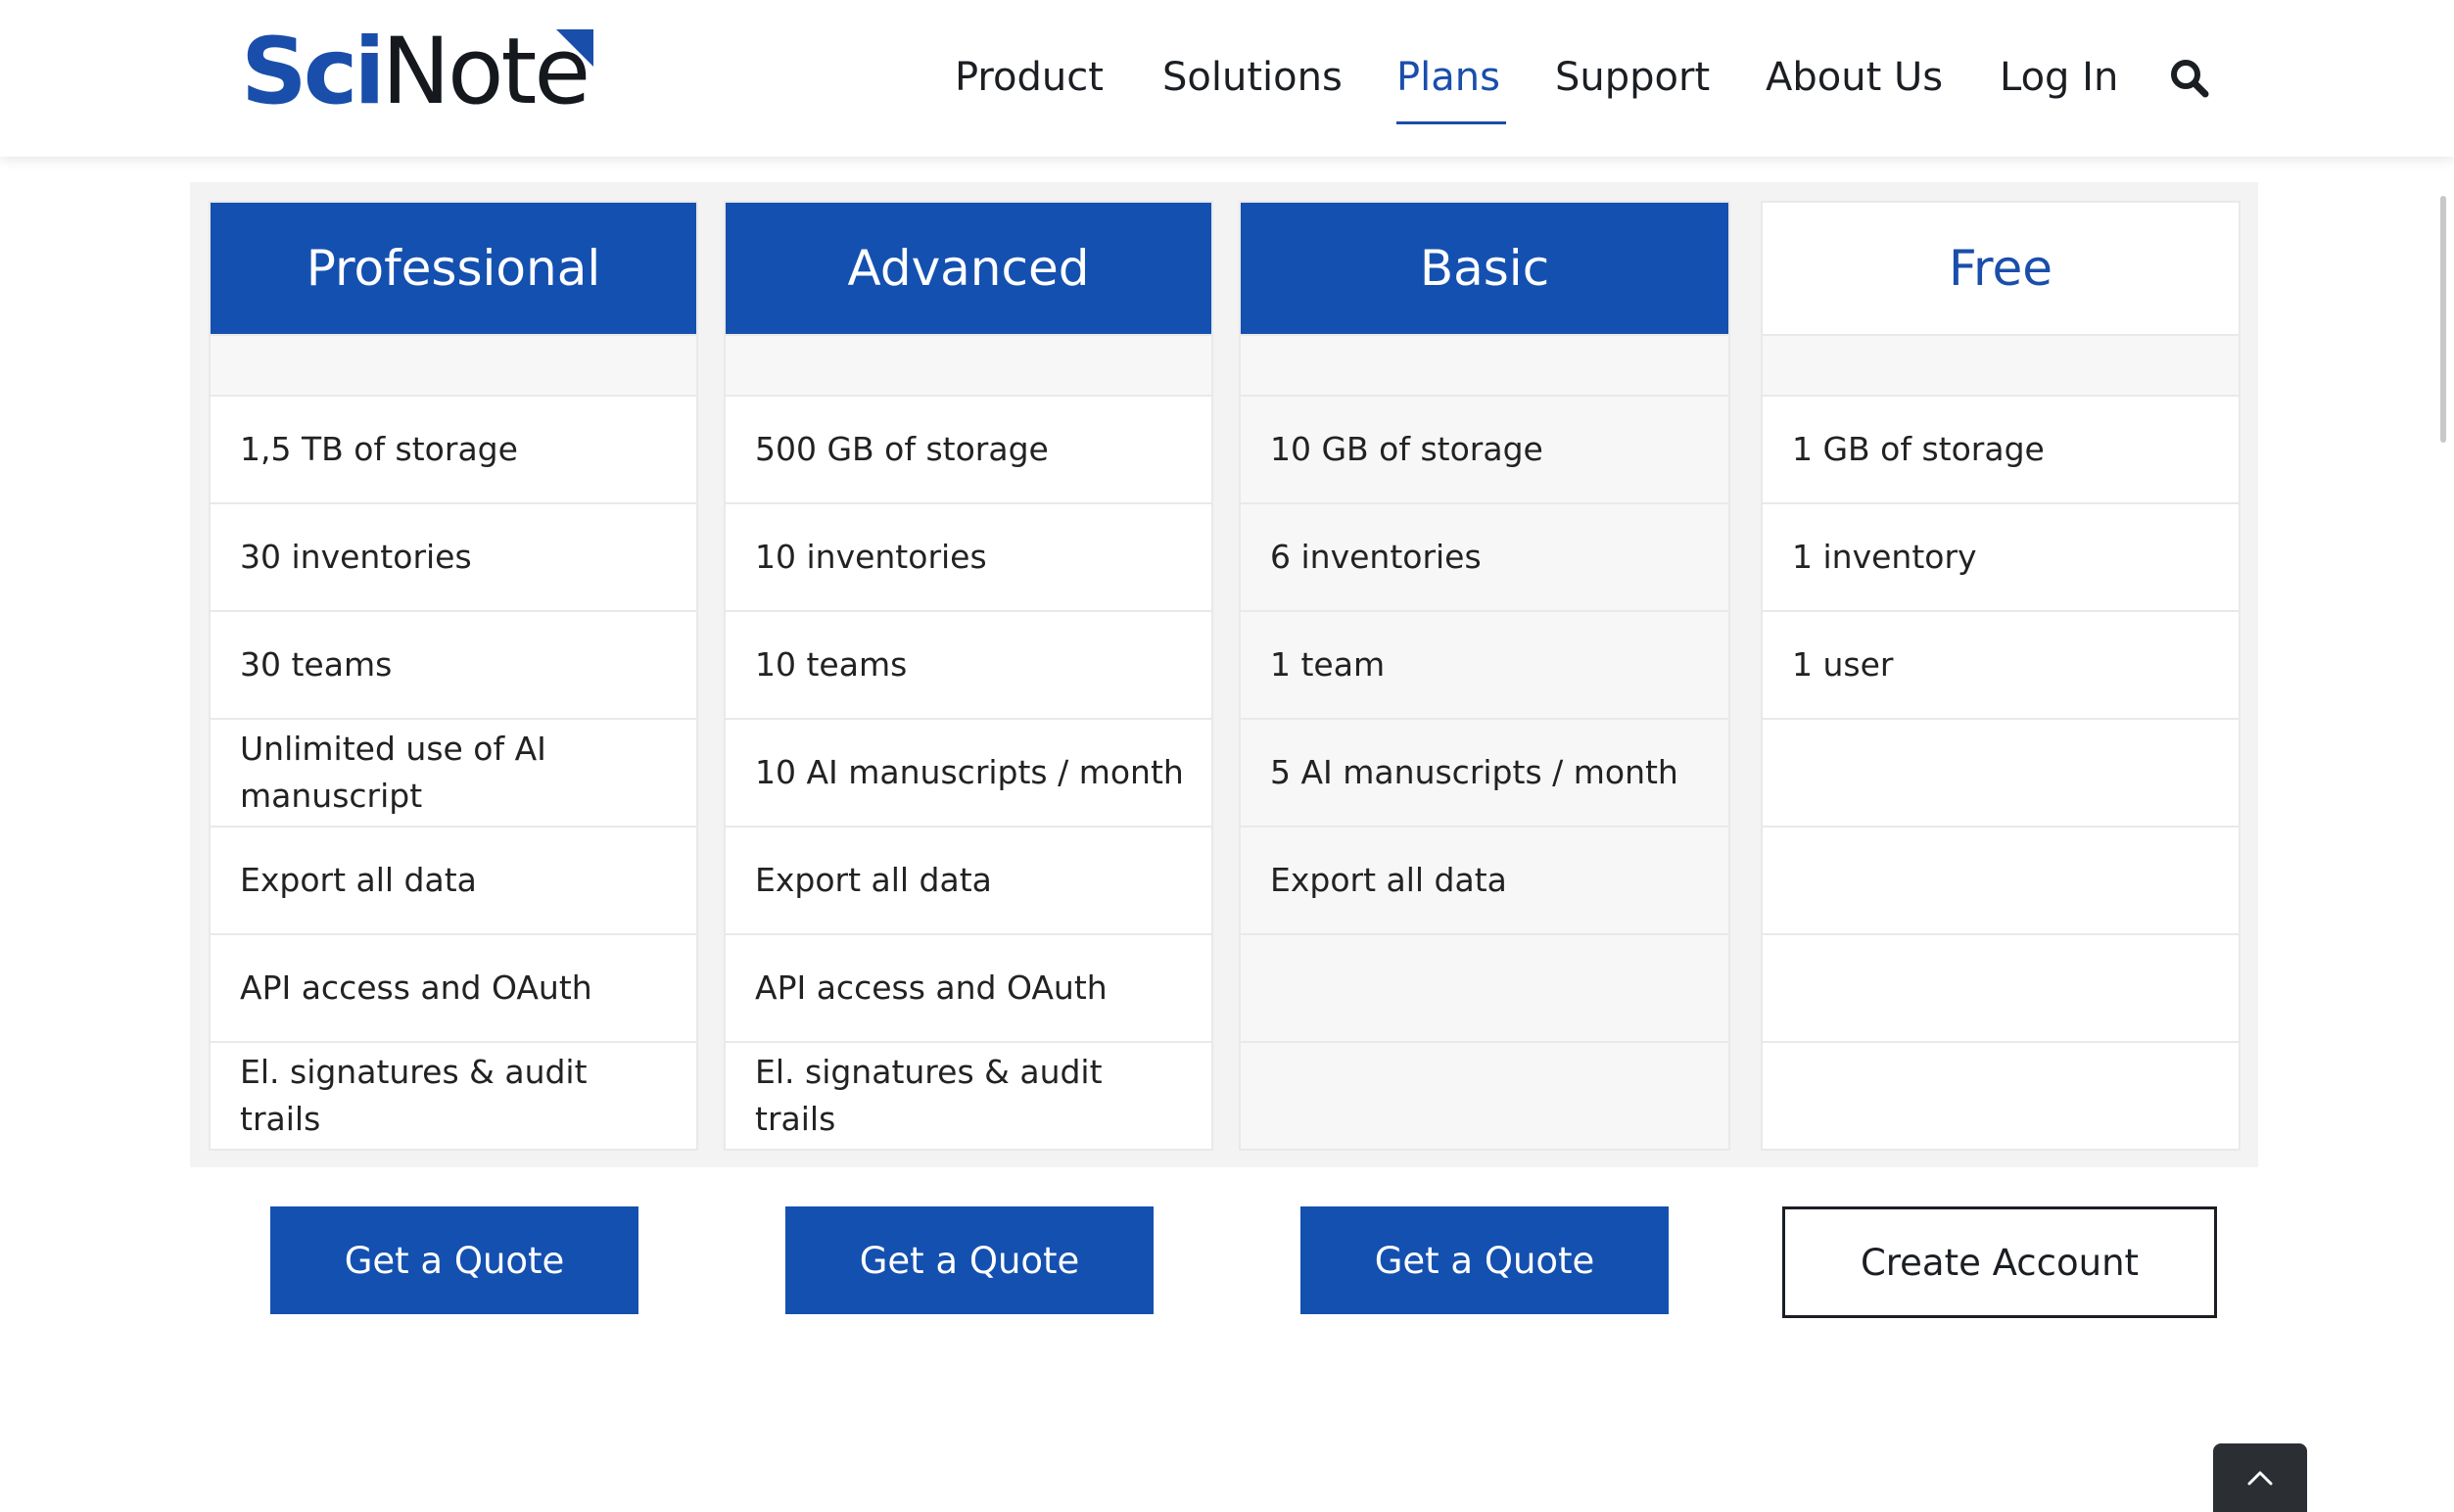  What do you see at coordinates (1484, 268) in the screenshot?
I see `plan-title-basic: Basic` at bounding box center [1484, 268].